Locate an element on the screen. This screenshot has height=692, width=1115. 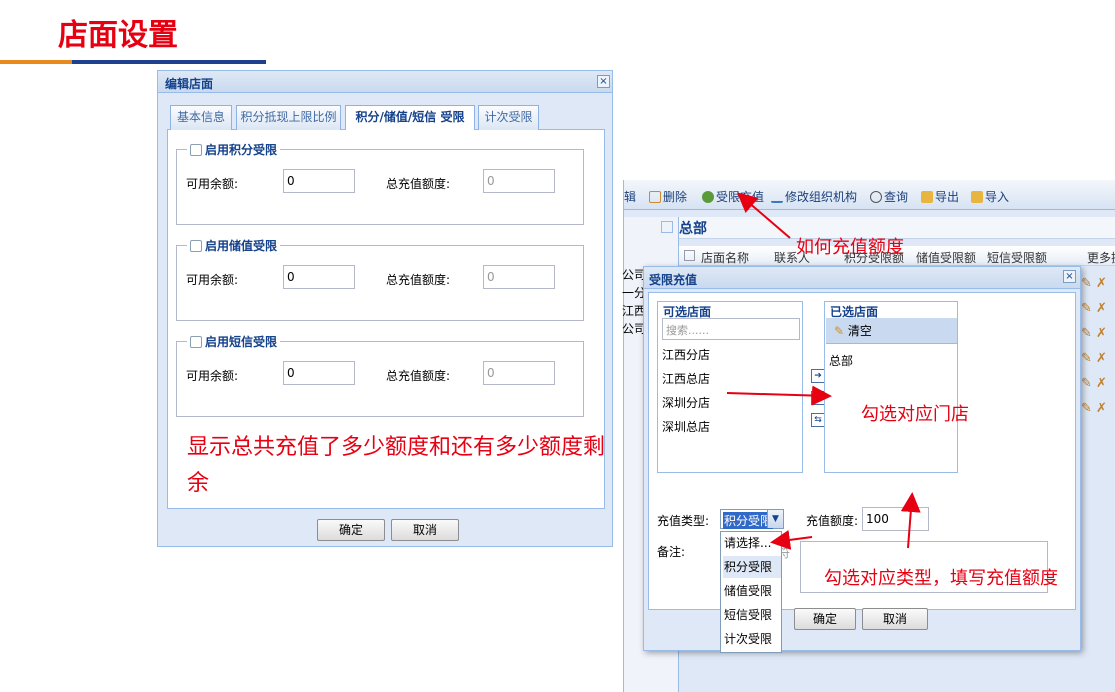
arrow-to-recharge-button is located at coordinates (763, 215).